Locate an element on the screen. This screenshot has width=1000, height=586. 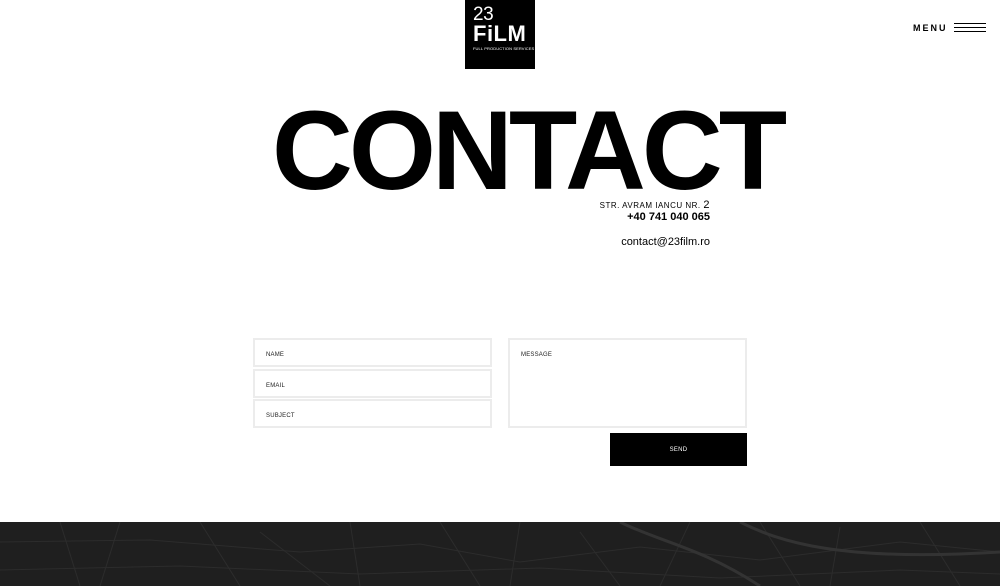
address-number: 2 is located at coordinates (706, 205).